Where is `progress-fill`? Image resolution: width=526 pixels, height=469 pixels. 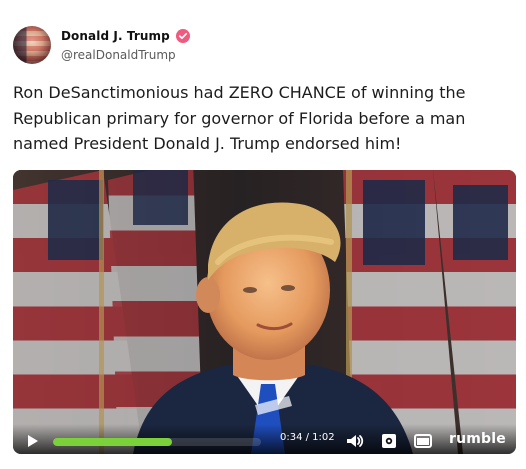
progress-fill is located at coordinates (112, 442).